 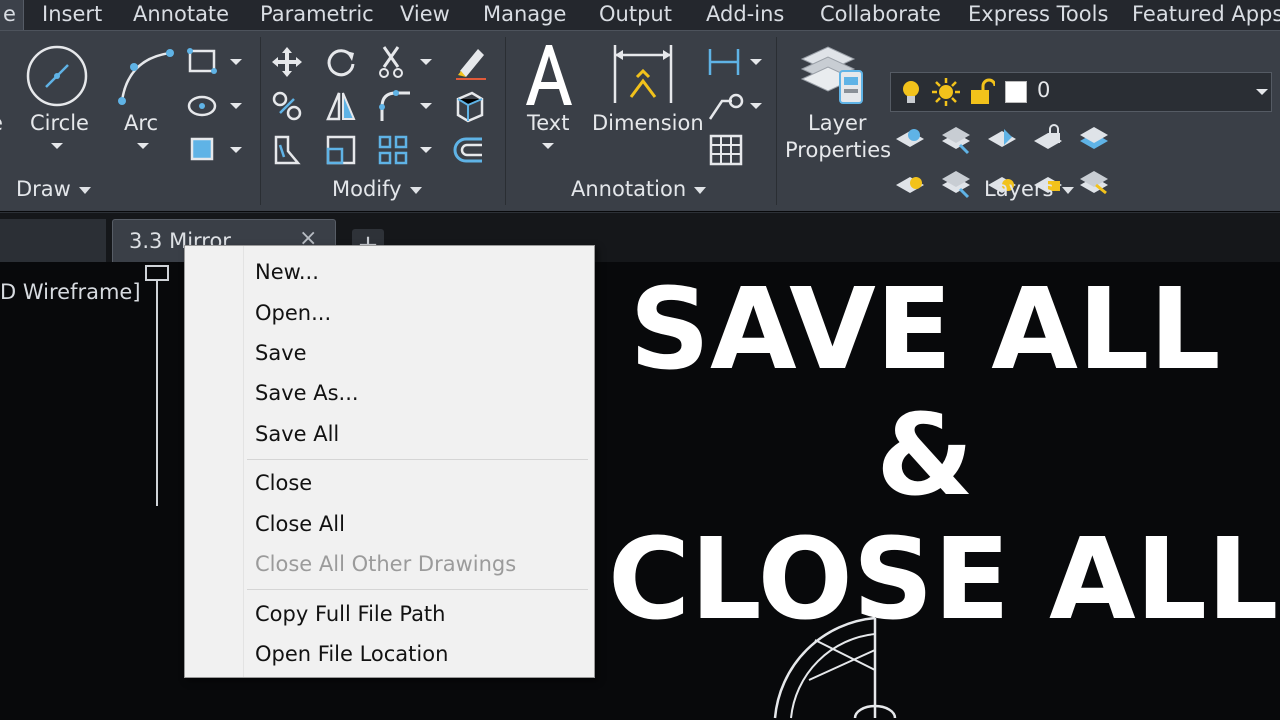 What do you see at coordinates (287, 62) in the screenshot?
I see `move-icon` at bounding box center [287, 62].